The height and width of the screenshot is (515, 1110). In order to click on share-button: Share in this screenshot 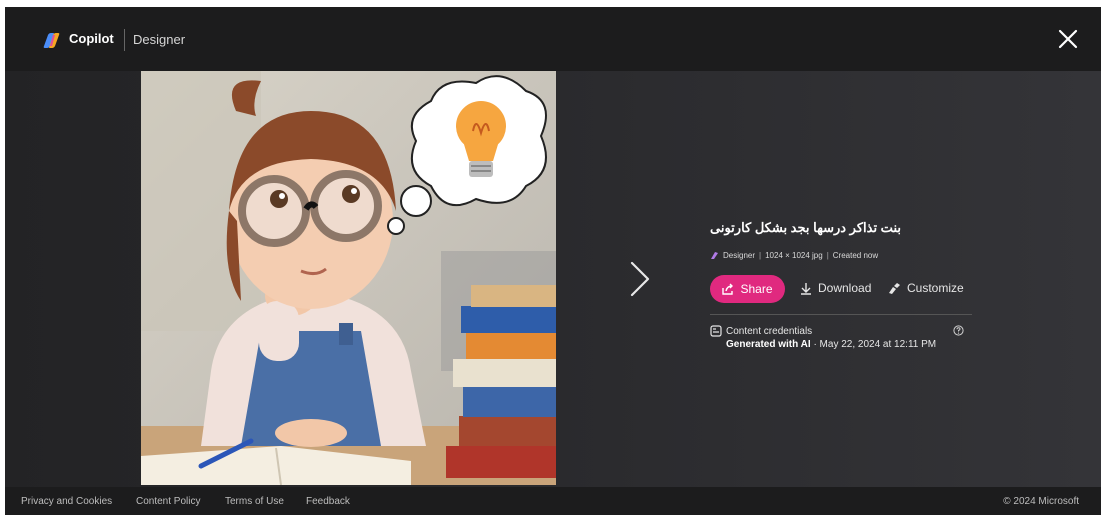, I will do `click(747, 289)`.